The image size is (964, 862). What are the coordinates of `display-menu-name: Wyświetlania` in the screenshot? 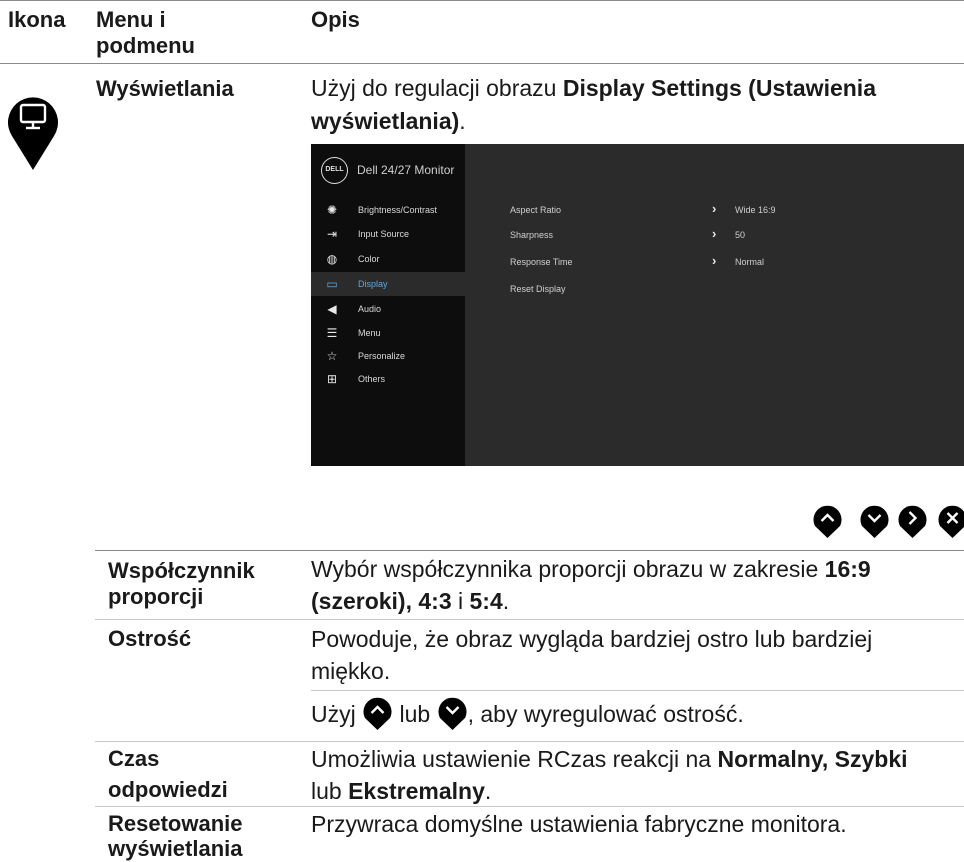 It's located at (165, 88).